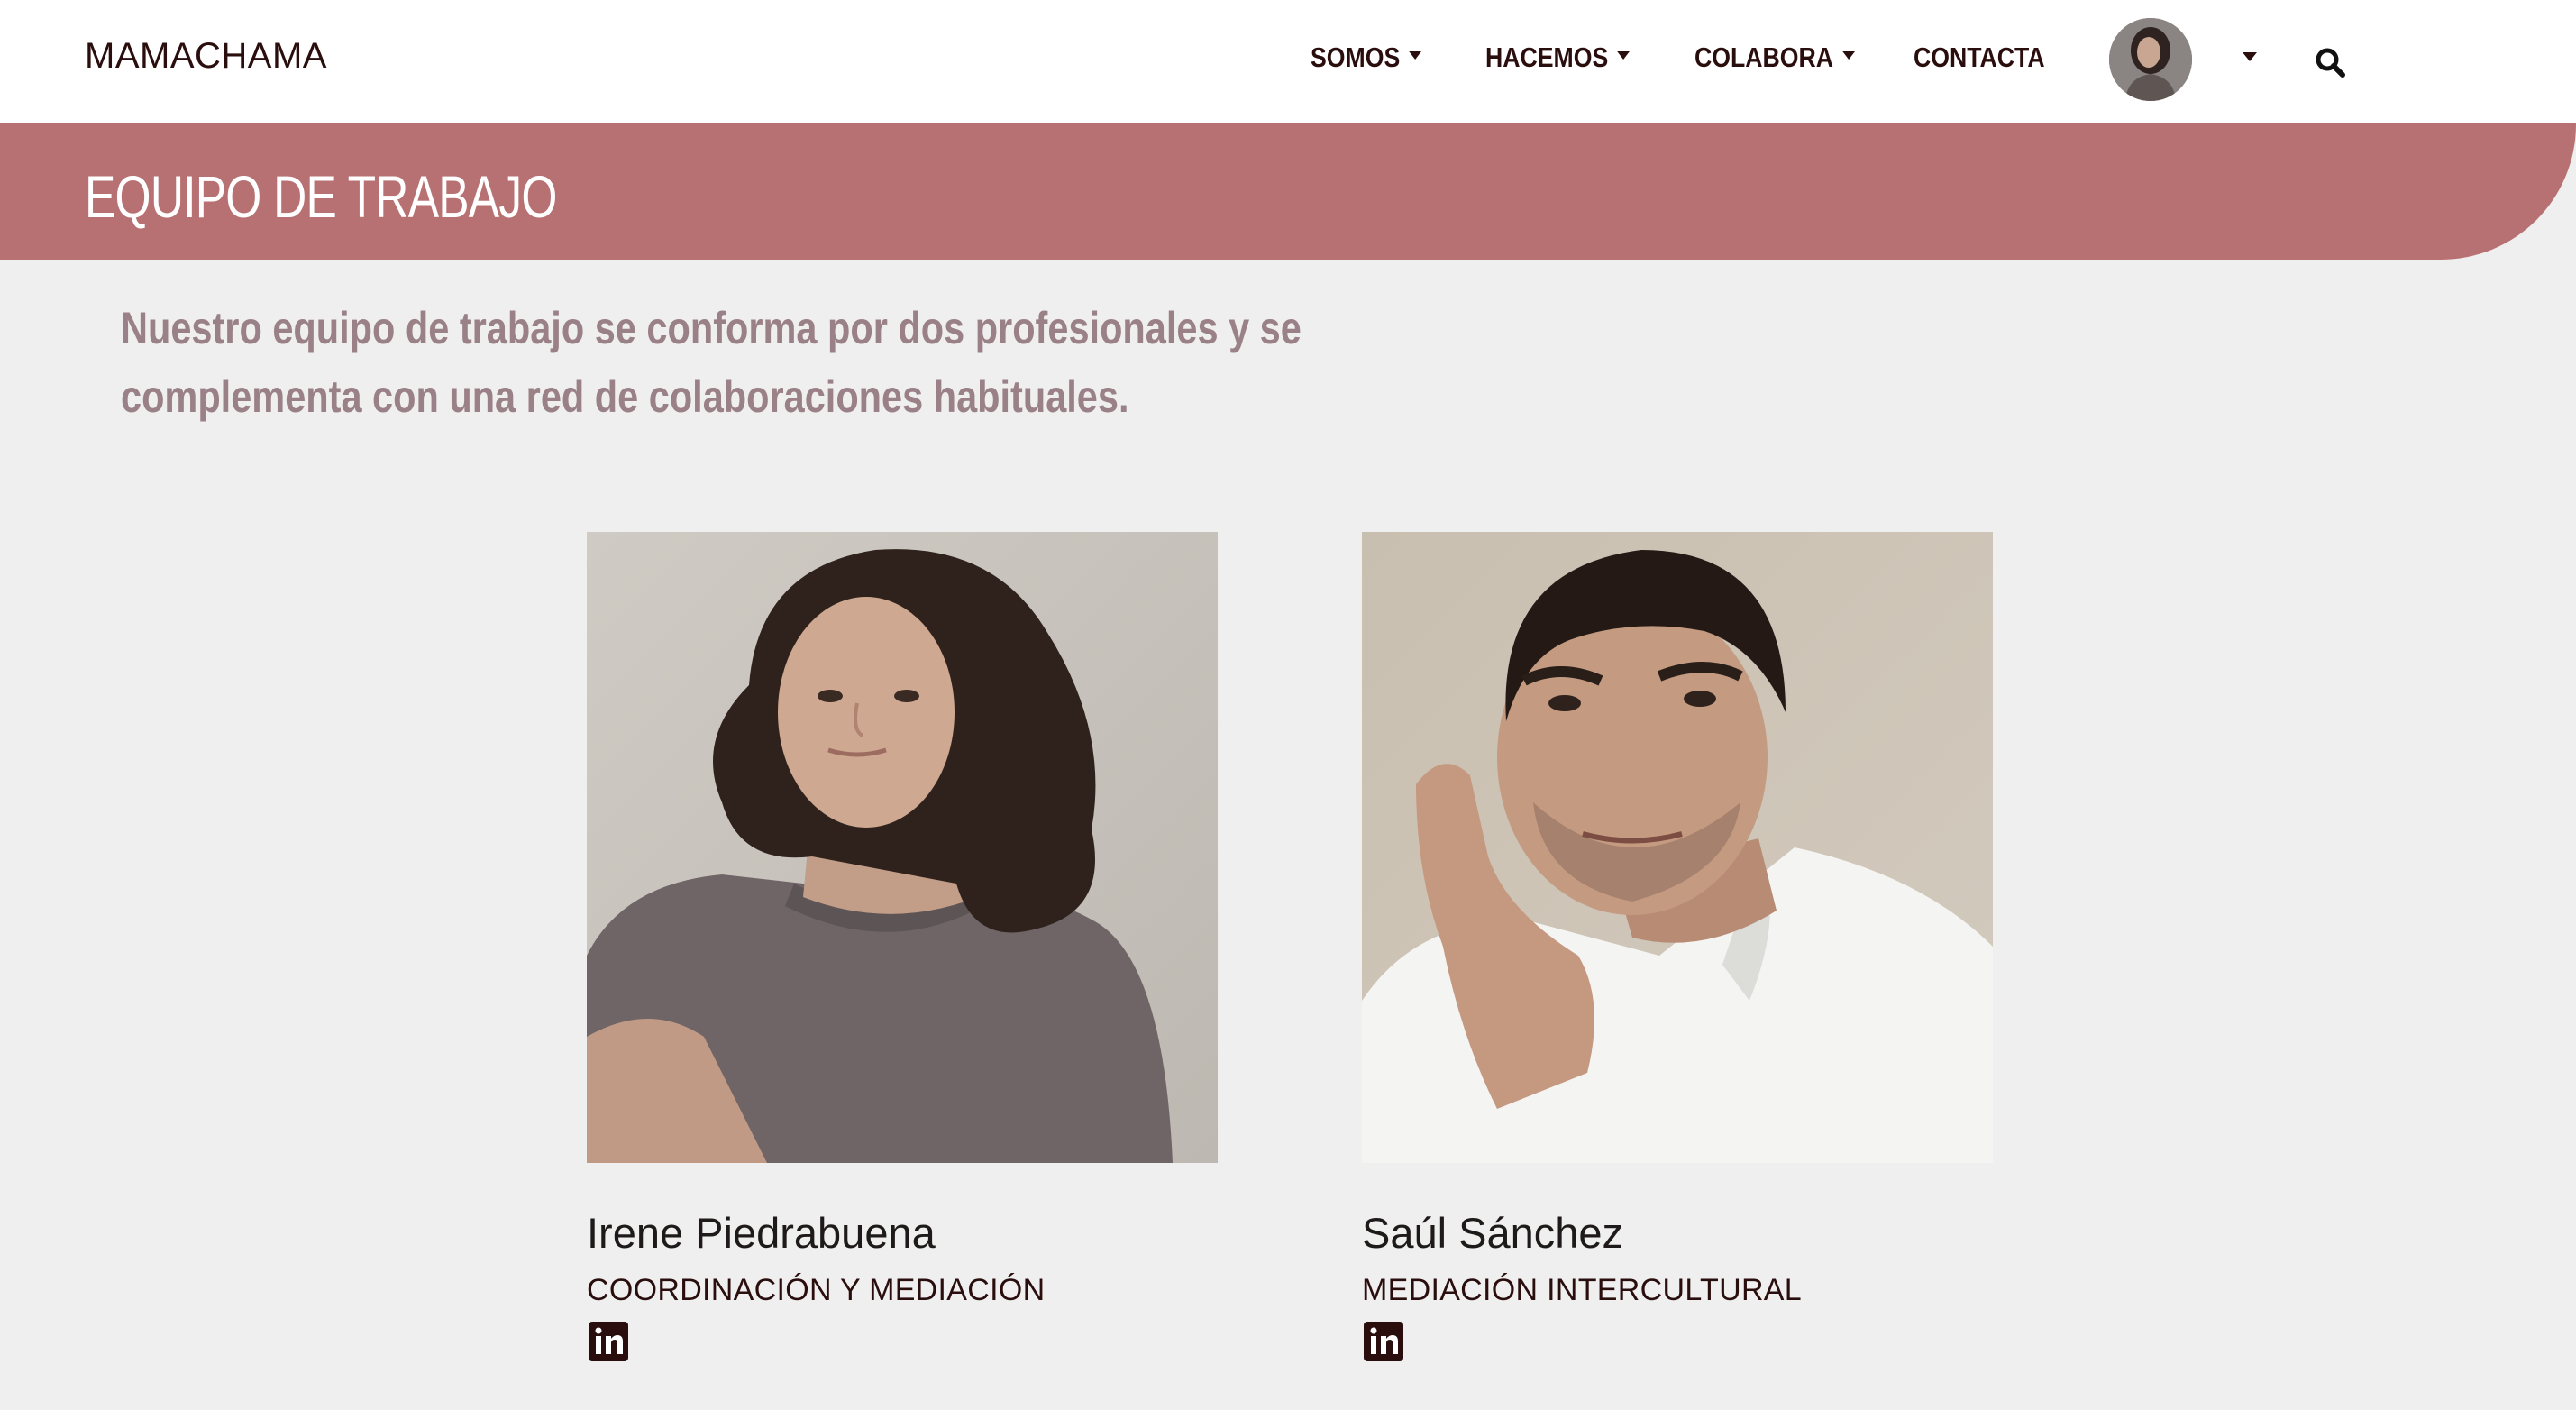 This screenshot has height=1410, width=2576. Describe the element at coordinates (206, 56) in the screenshot. I see `site-logo: MAMACHAMA` at that location.